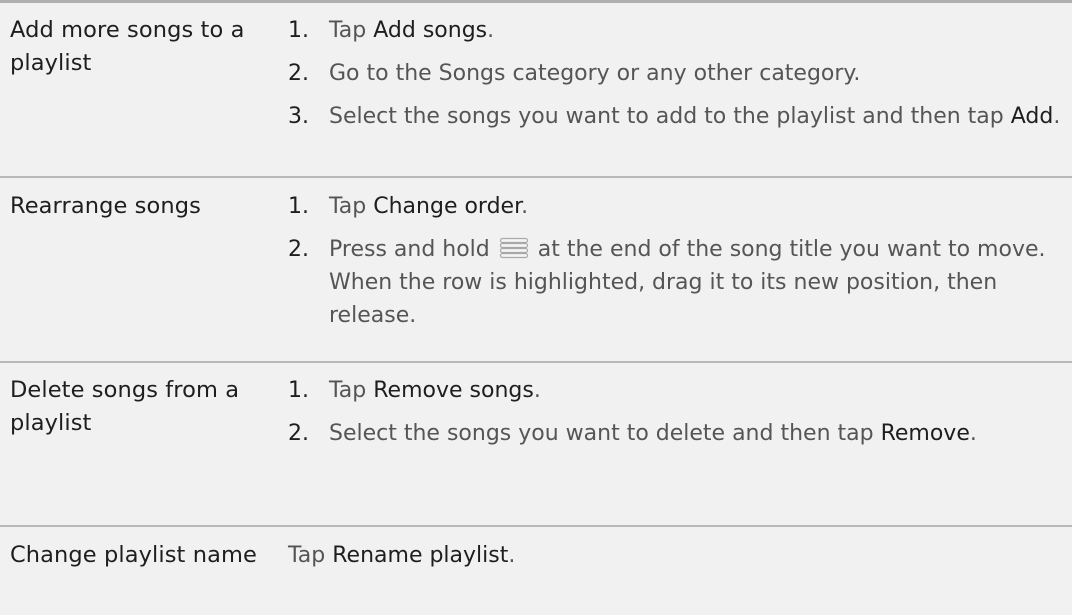 This screenshot has height=615, width=1072. What do you see at coordinates (125, 406) in the screenshot?
I see `action-label: Delete songs from a playlist` at bounding box center [125, 406].